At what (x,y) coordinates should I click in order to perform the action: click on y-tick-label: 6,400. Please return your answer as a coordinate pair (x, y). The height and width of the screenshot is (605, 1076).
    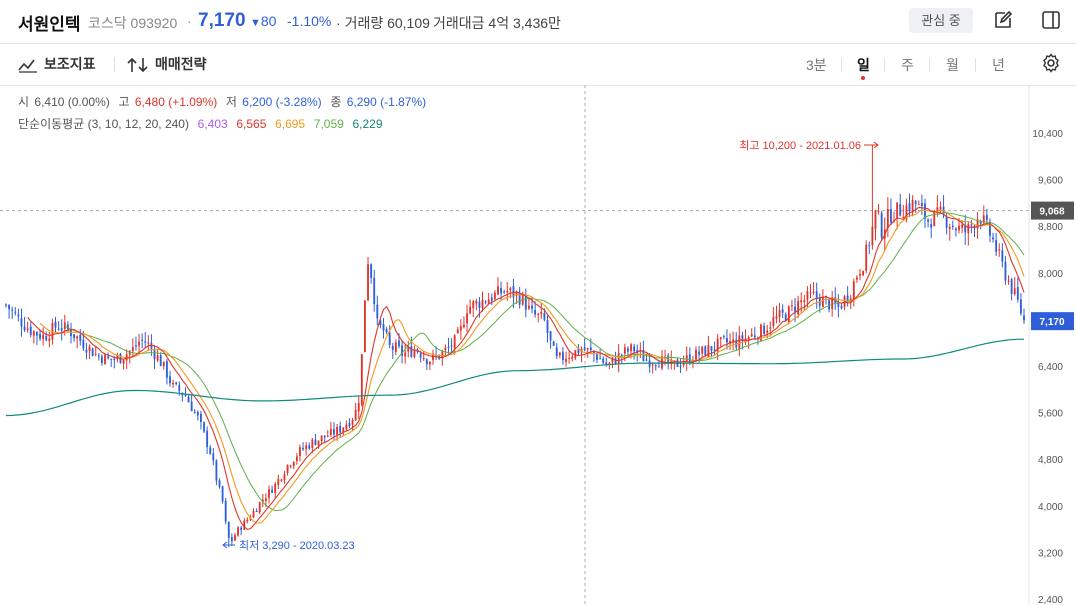
    Looking at the image, I should click on (1050, 367).